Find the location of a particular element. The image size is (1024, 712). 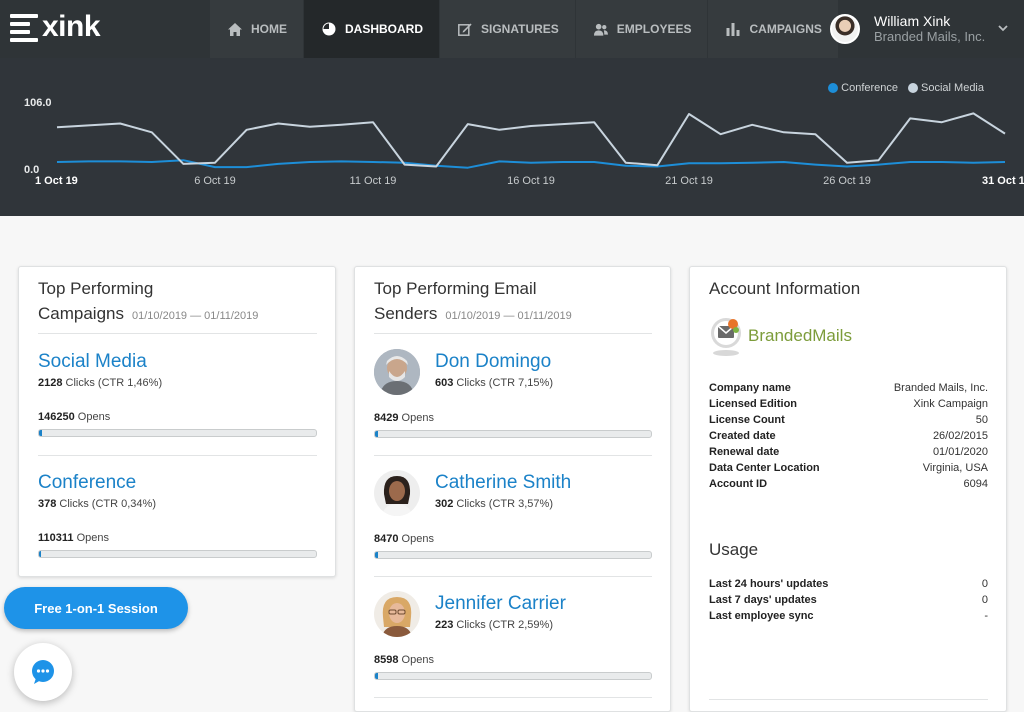

senders-card-title-line1: Top Performing Email is located at coordinates (455, 288).